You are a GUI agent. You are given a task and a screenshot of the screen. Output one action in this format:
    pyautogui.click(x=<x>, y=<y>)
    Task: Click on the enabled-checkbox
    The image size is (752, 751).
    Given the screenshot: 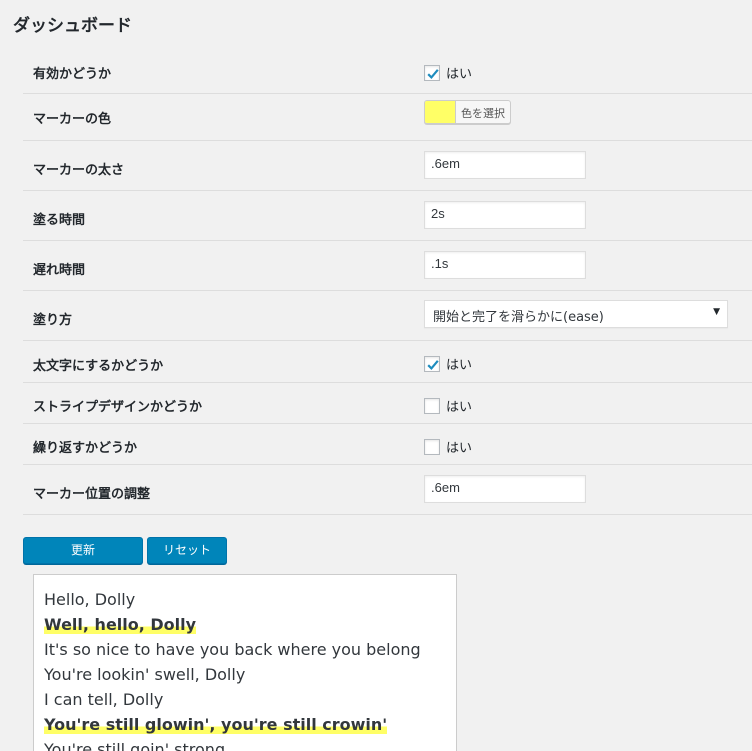 What is the action you would take?
    pyautogui.click(x=432, y=72)
    